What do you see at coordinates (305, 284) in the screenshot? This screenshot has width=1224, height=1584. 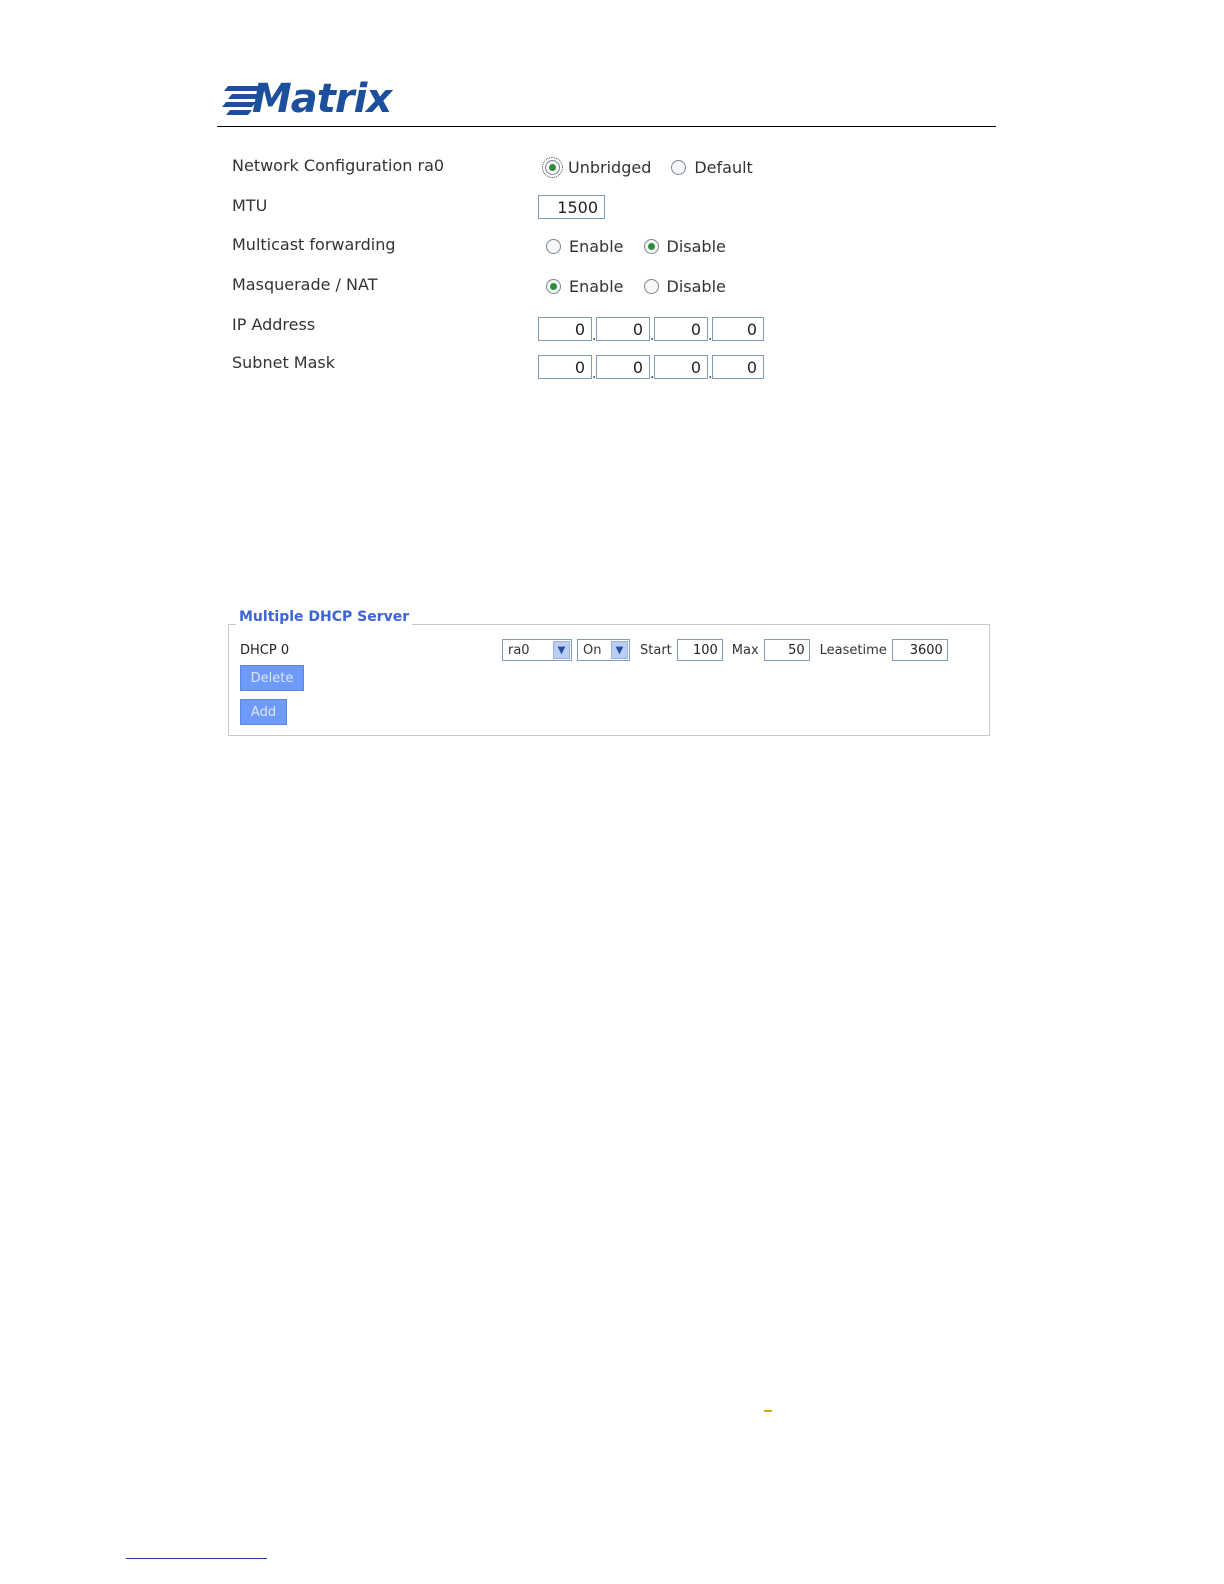 I see `masquerade-label: Masquerade / NAT` at bounding box center [305, 284].